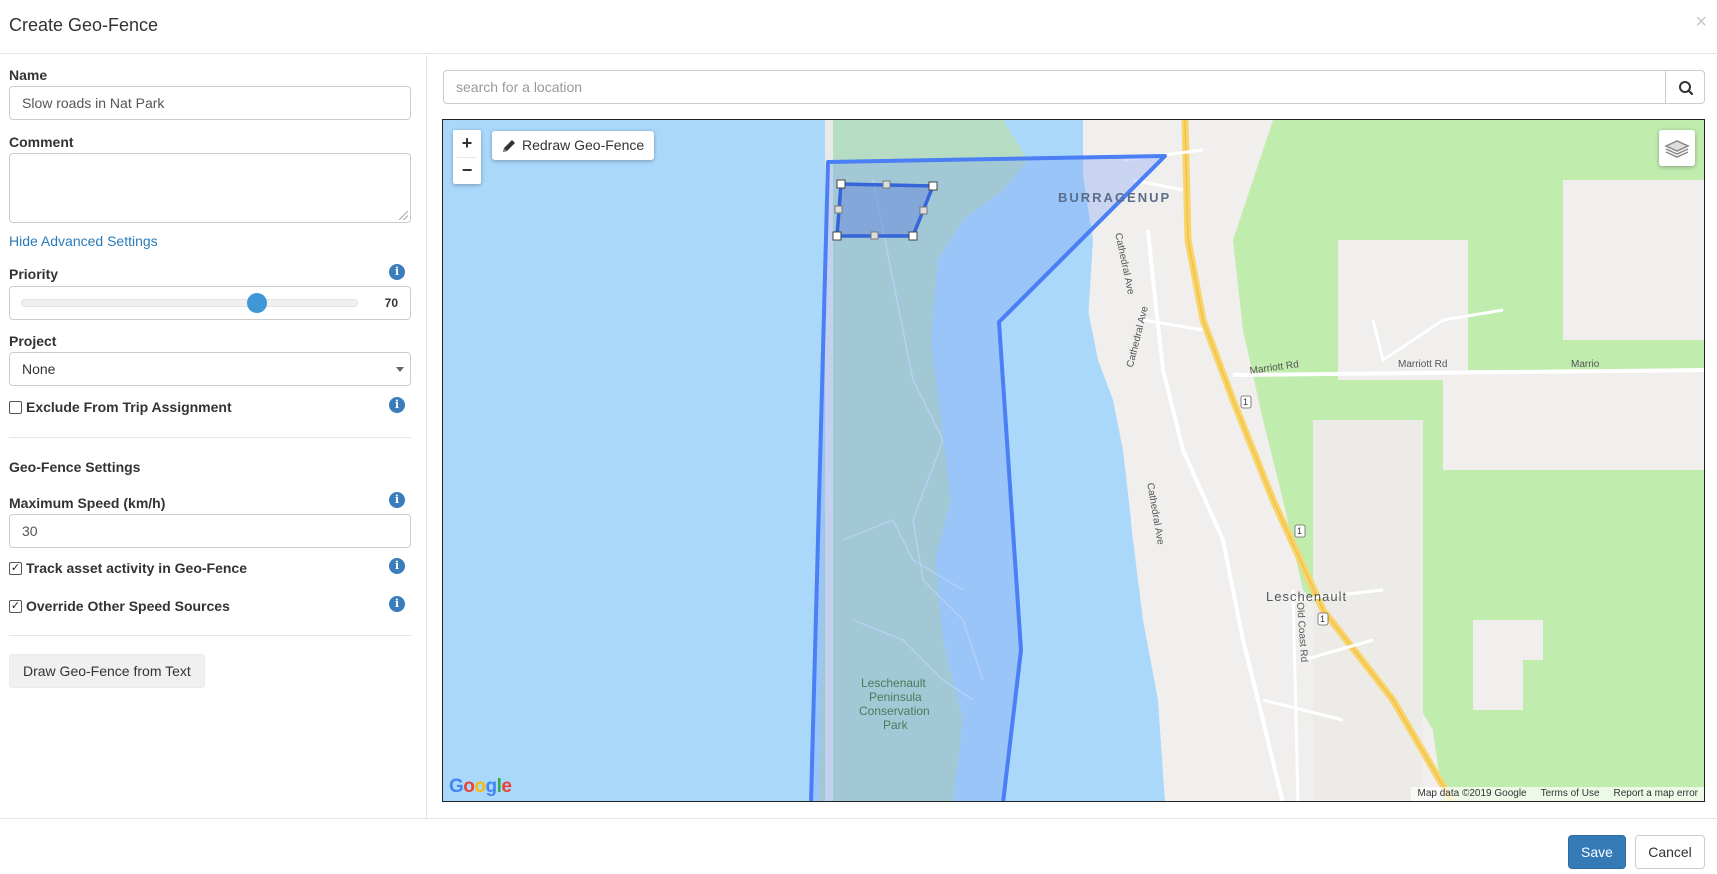  I want to click on dialog-title: Create Geo-Fence, so click(84, 25).